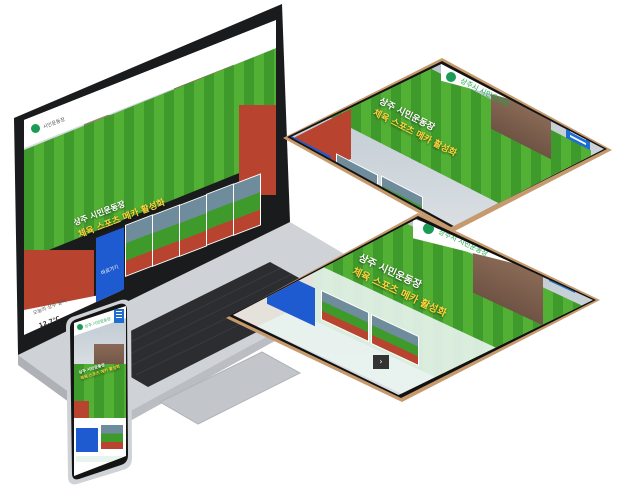 The width and height of the screenshot is (619, 493). I want to click on hamburger-menu-icon, so click(119, 316).